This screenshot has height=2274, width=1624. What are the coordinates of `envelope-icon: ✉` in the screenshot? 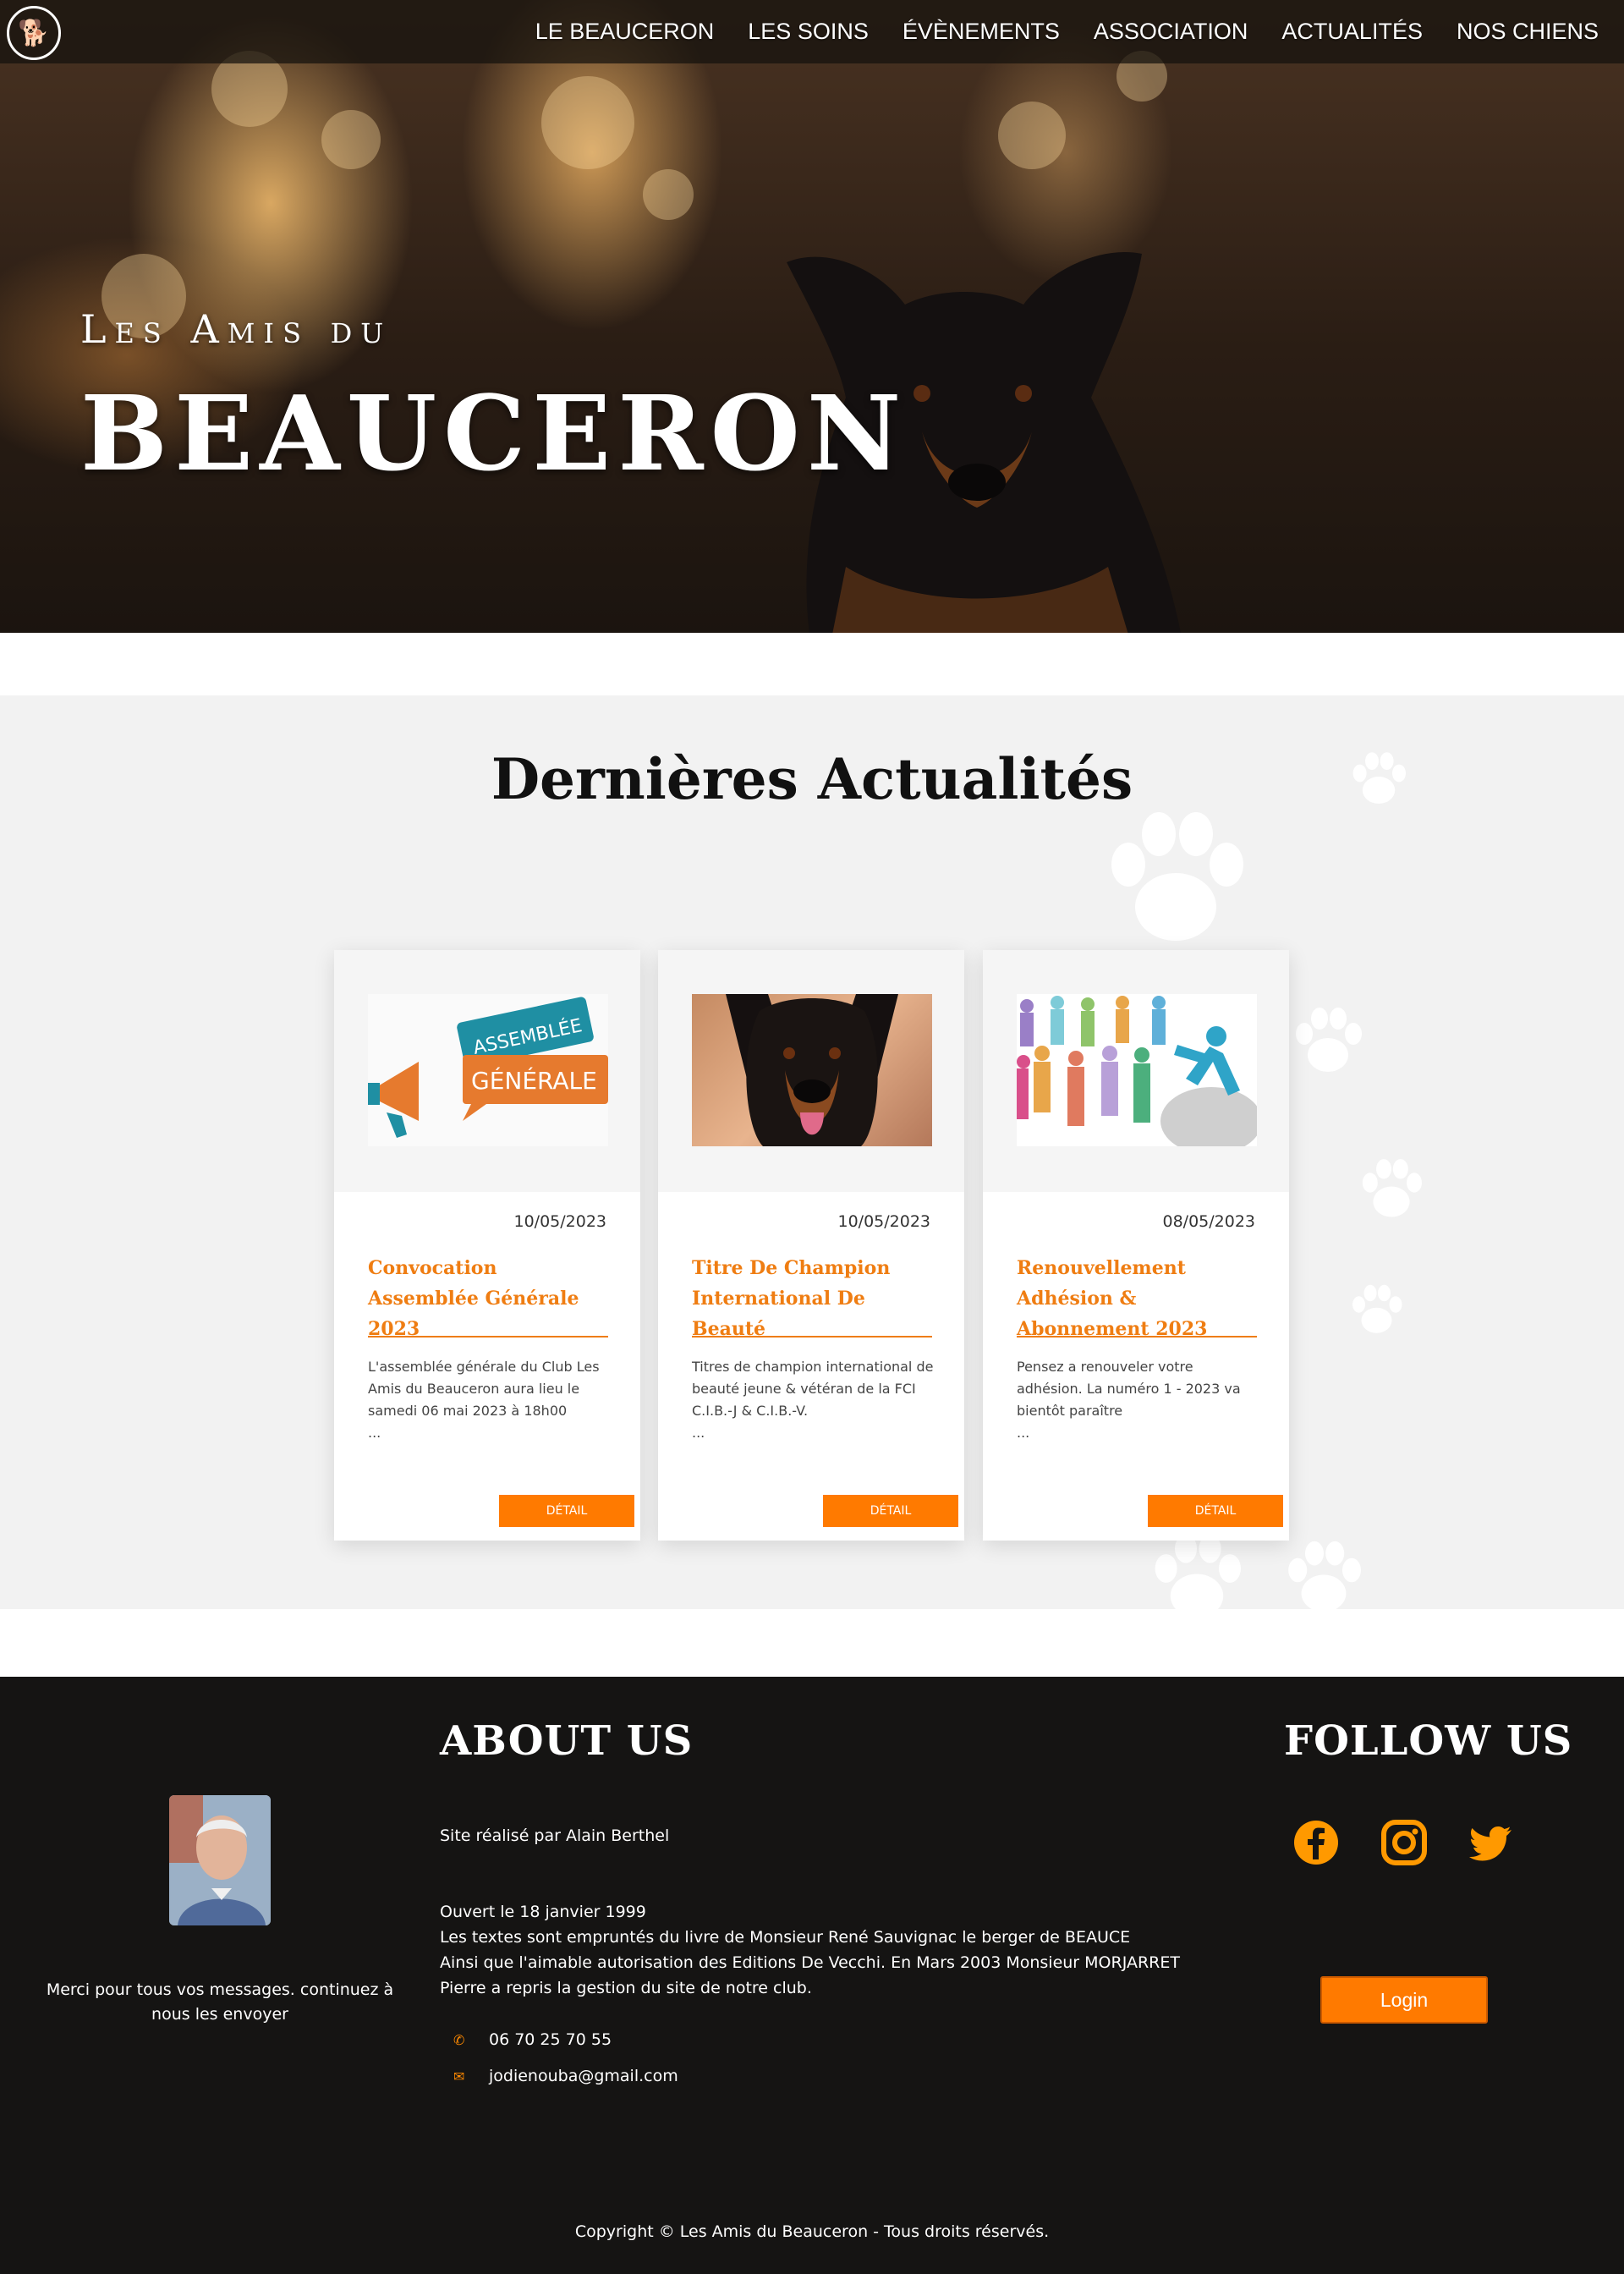 It's located at (459, 2076).